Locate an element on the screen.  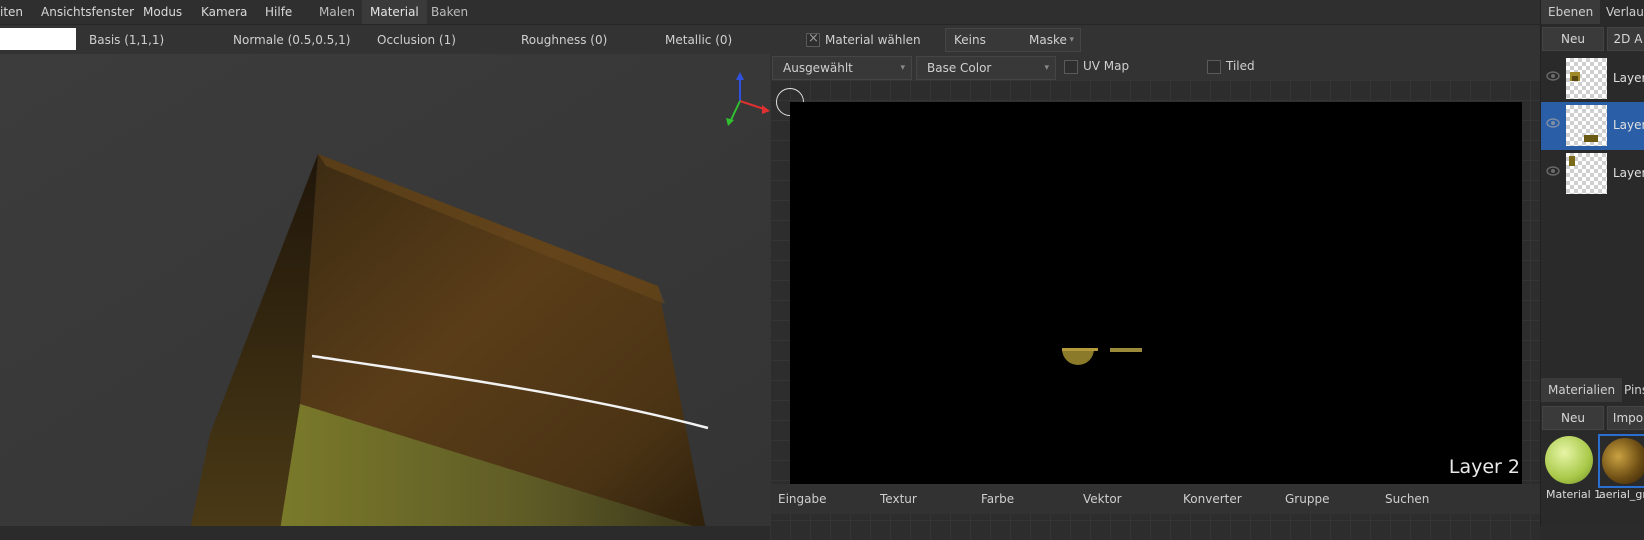
node-cat-search: Suchen is located at coordinates (1407, 499).